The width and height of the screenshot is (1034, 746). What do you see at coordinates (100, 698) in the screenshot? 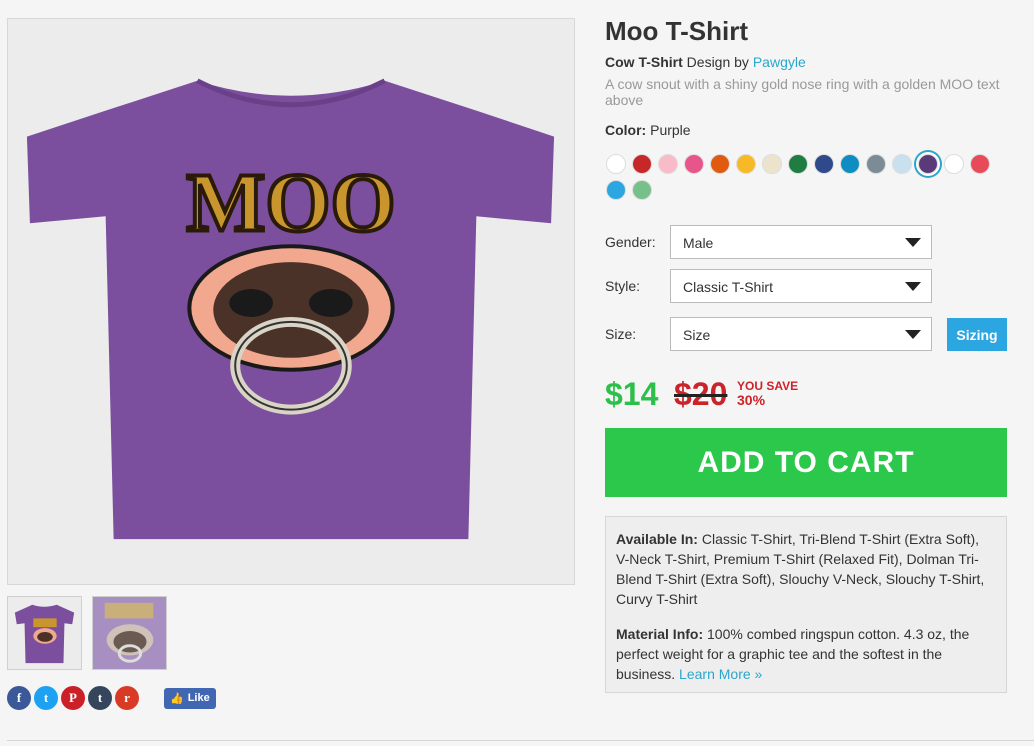
I see `tumblr-icon: t` at bounding box center [100, 698].